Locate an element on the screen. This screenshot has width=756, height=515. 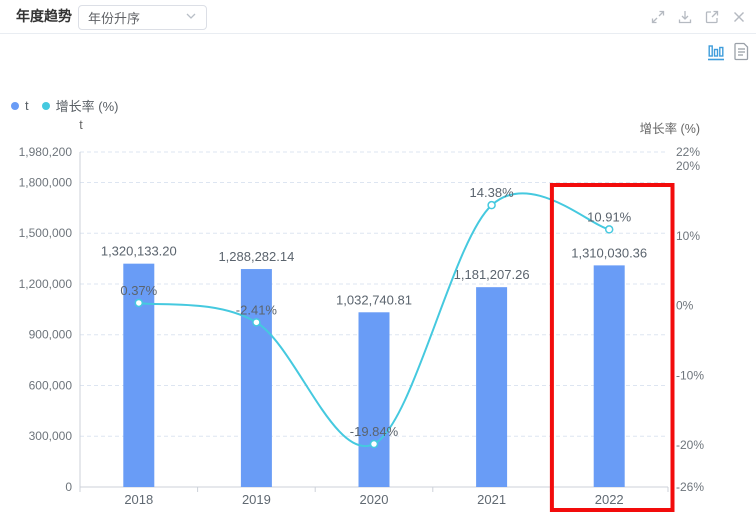
x-axis-label-2022: 2022 is located at coordinates (609, 499).